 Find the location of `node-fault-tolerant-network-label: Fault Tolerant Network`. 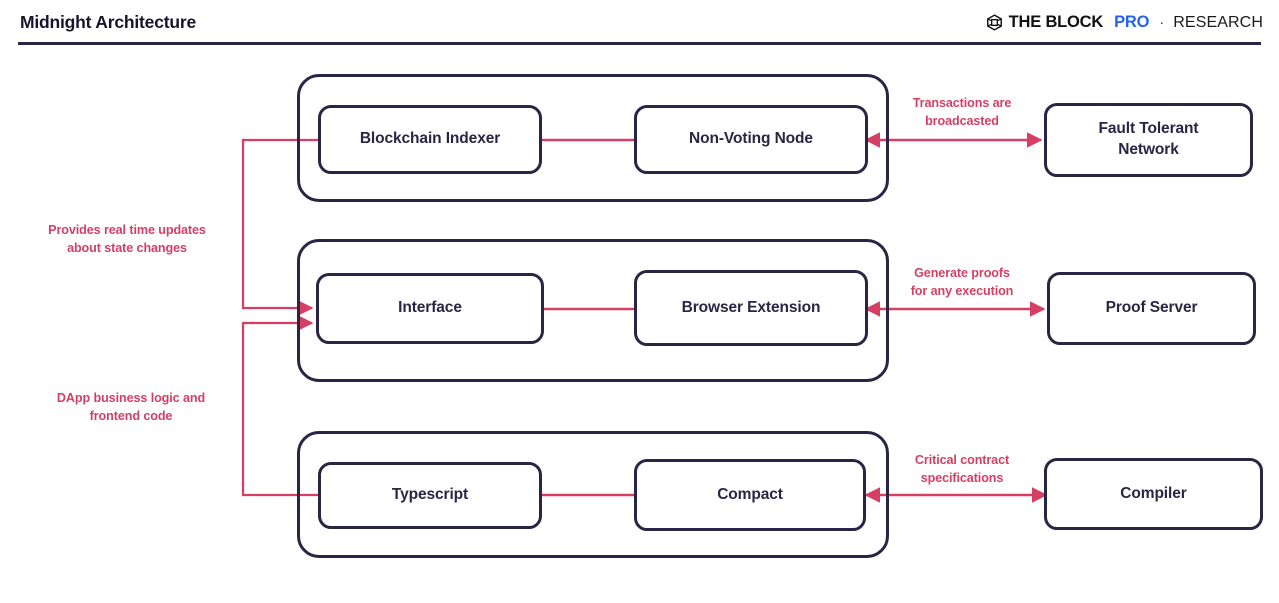

node-fault-tolerant-network-label: Fault Tolerant Network is located at coordinates (1149, 140).